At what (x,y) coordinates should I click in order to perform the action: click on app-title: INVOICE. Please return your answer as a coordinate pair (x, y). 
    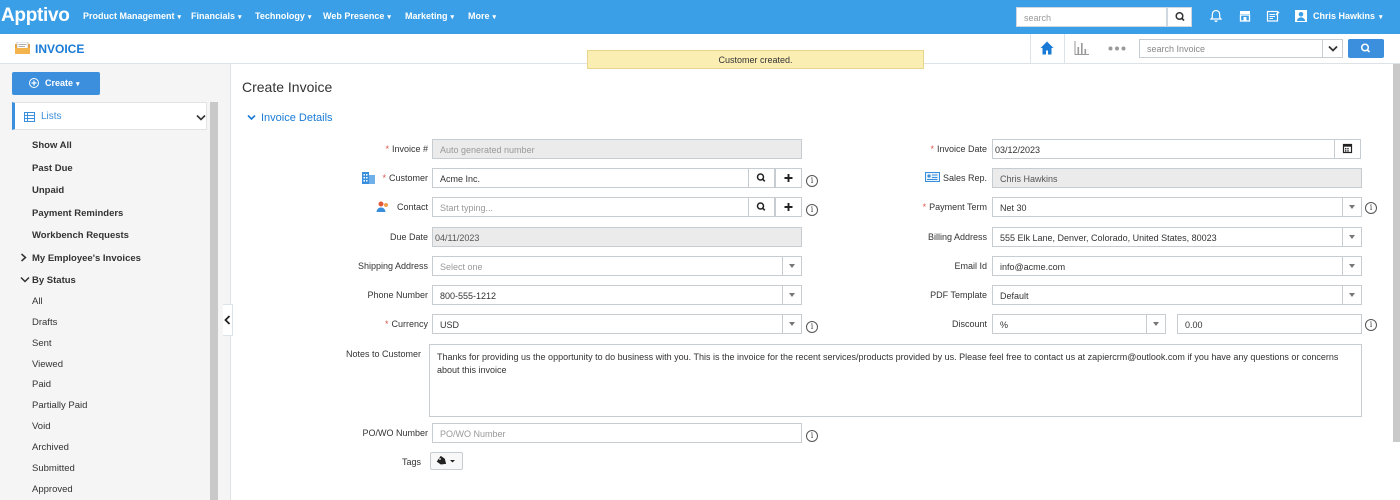
    Looking at the image, I should click on (59, 49).